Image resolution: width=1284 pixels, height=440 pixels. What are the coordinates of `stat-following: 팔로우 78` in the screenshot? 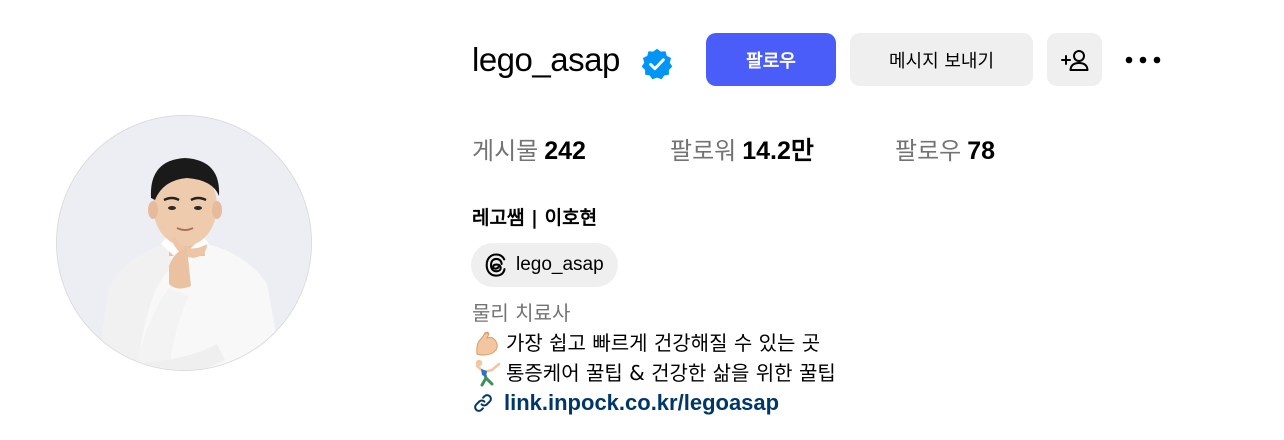 It's located at (945, 151).